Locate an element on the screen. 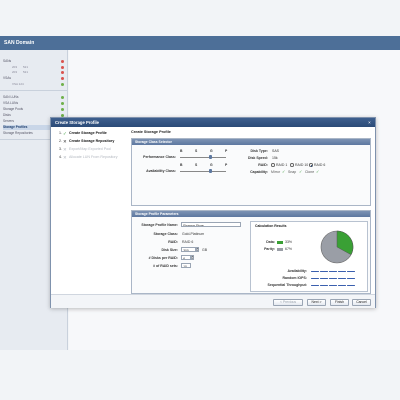 Image resolution: width=400 pixels, height=400 pixels. calculation-results-title: Calculation Results is located at coordinates (271, 226).